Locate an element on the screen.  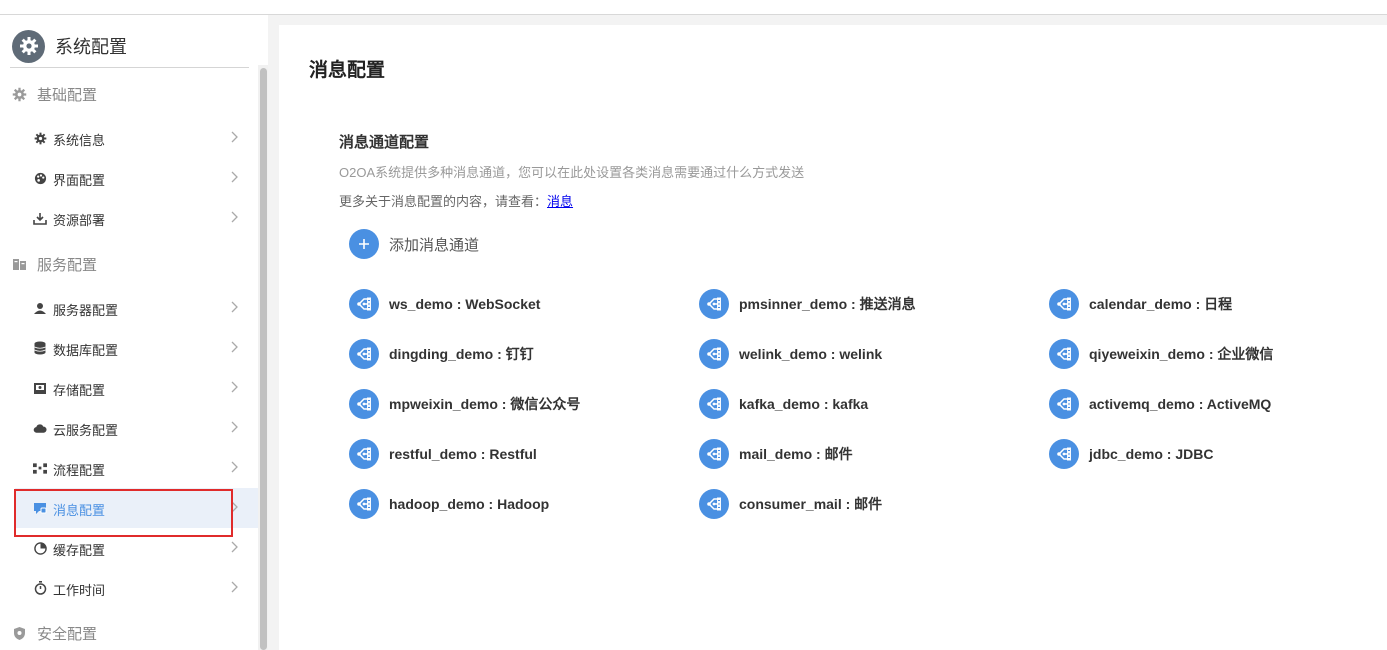
channel-item: mpweixin_demo : 微信公众号 is located at coordinates (464, 404).